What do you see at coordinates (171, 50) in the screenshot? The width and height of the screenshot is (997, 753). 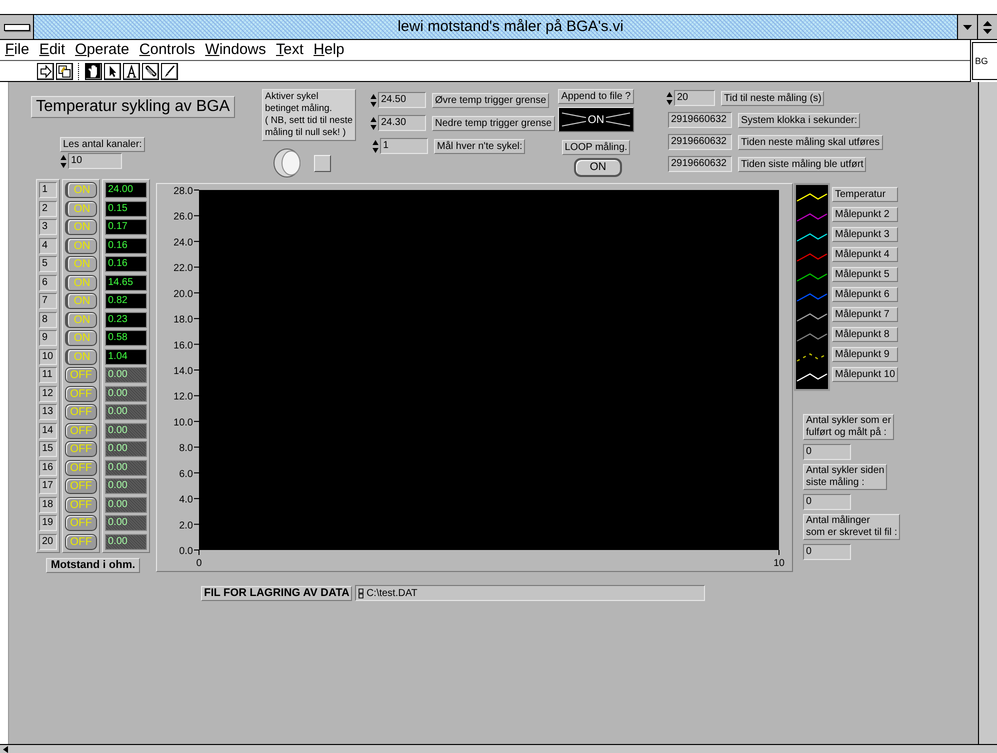 I see `menu-item: Controls` at bounding box center [171, 50].